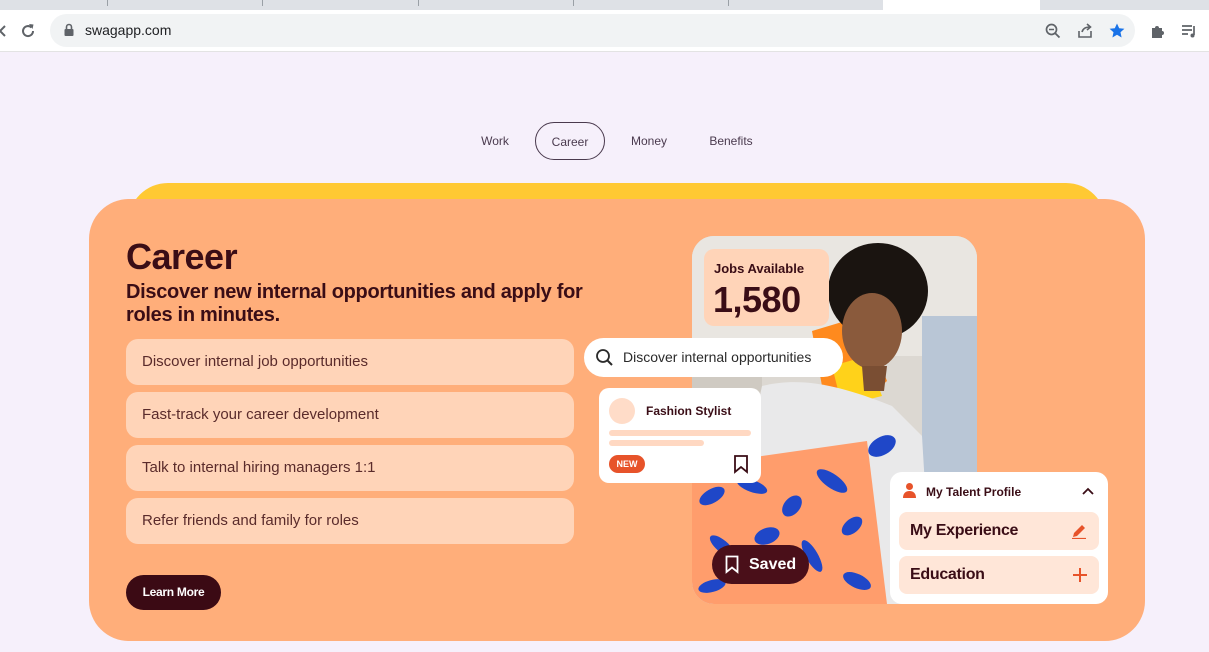 Image resolution: width=1209 pixels, height=652 pixels. I want to click on address-bar: swagapp.com, so click(592, 30).